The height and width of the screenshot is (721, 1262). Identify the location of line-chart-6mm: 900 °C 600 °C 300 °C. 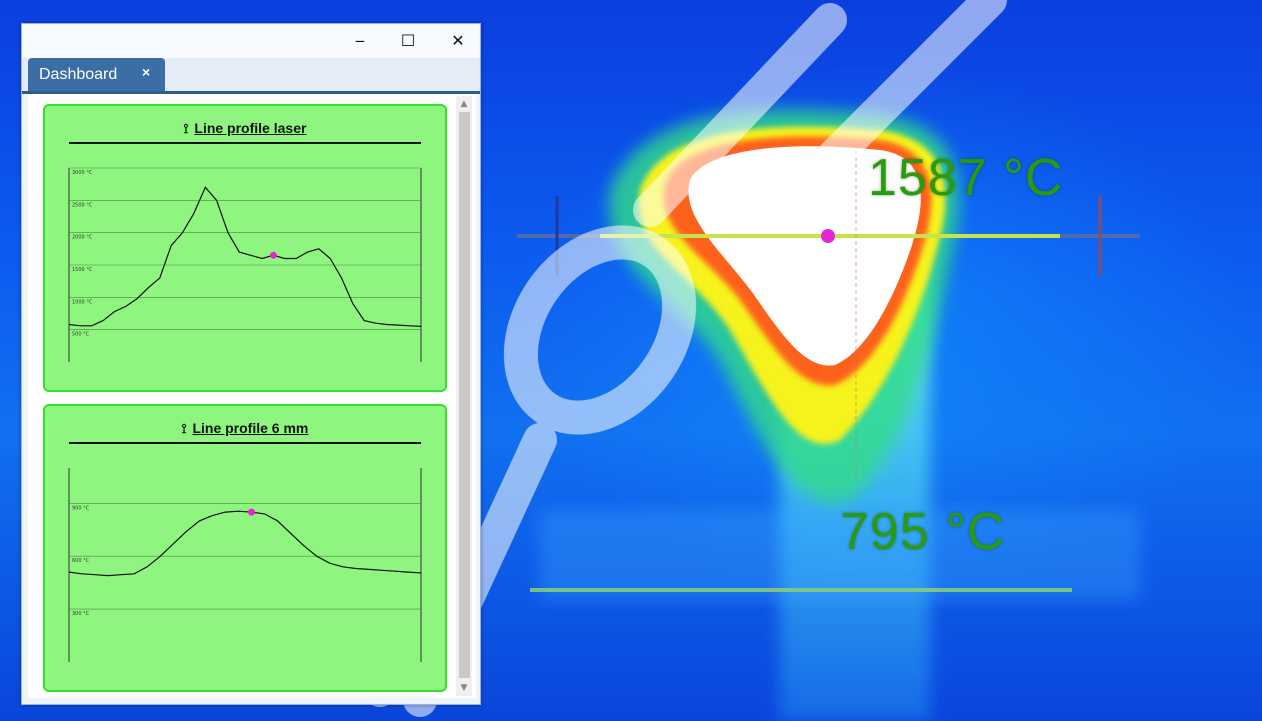
(245, 565).